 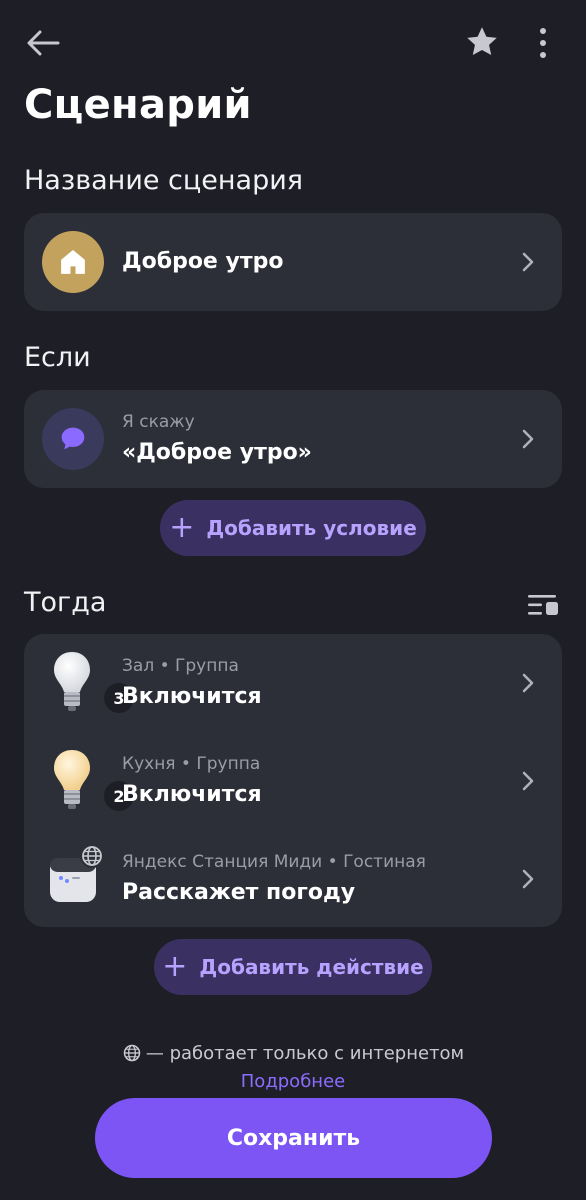 I want to click on scenario-name-row: Доброе утро, so click(x=293, y=262).